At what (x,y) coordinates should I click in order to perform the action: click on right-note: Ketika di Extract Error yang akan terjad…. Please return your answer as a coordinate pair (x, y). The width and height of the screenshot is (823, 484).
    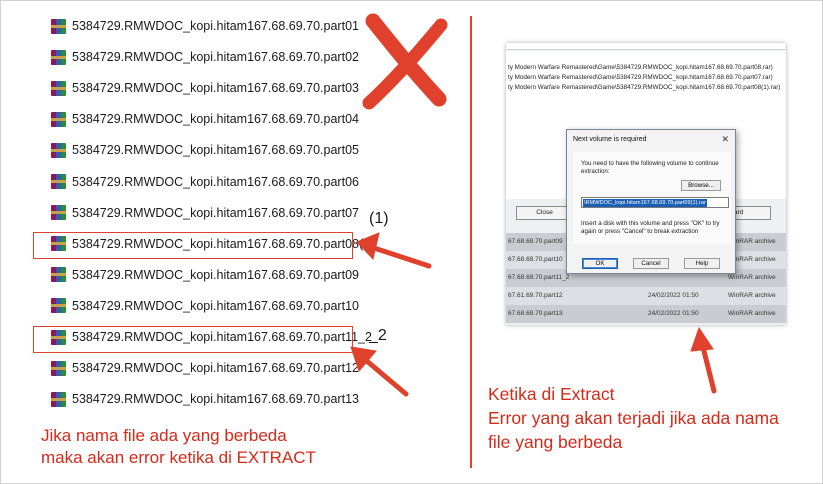
    Looking at the image, I should click on (633, 418).